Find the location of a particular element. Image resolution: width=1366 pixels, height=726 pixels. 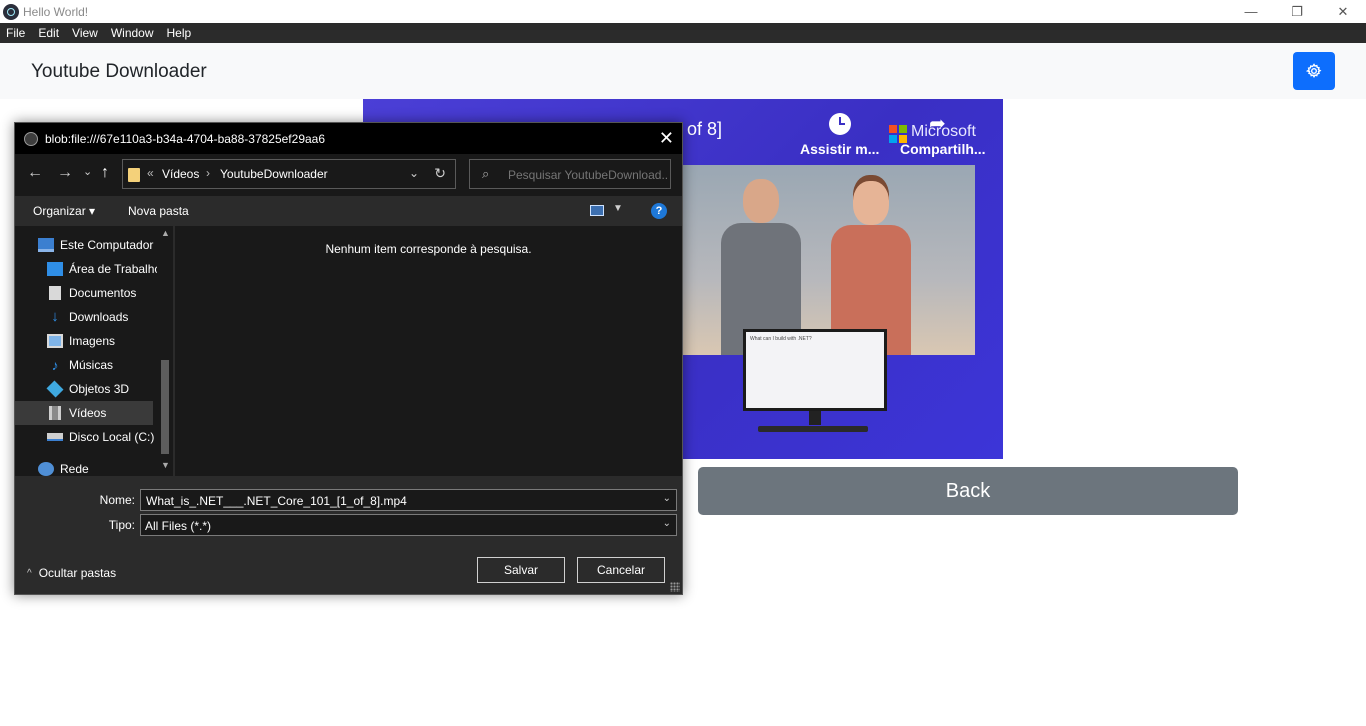

nav-item-this-pc: Este Computador is located at coordinates (84, 245).